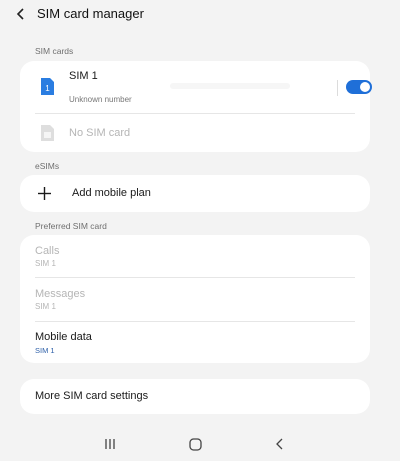 This screenshot has height=461, width=400. I want to click on messages-label: Messages, so click(60, 294).